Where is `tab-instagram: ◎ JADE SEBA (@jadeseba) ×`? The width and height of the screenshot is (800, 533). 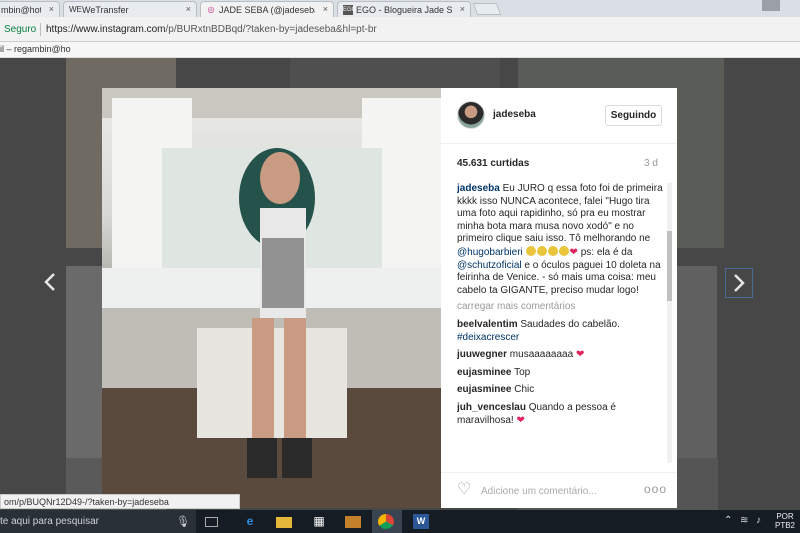 tab-instagram: ◎ JADE SEBA (@jadeseba) × is located at coordinates (267, 9).